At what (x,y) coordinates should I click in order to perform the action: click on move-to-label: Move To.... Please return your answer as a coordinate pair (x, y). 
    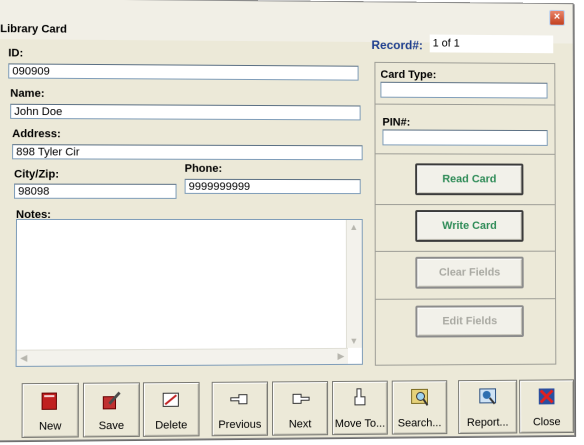
    Looking at the image, I should click on (360, 424).